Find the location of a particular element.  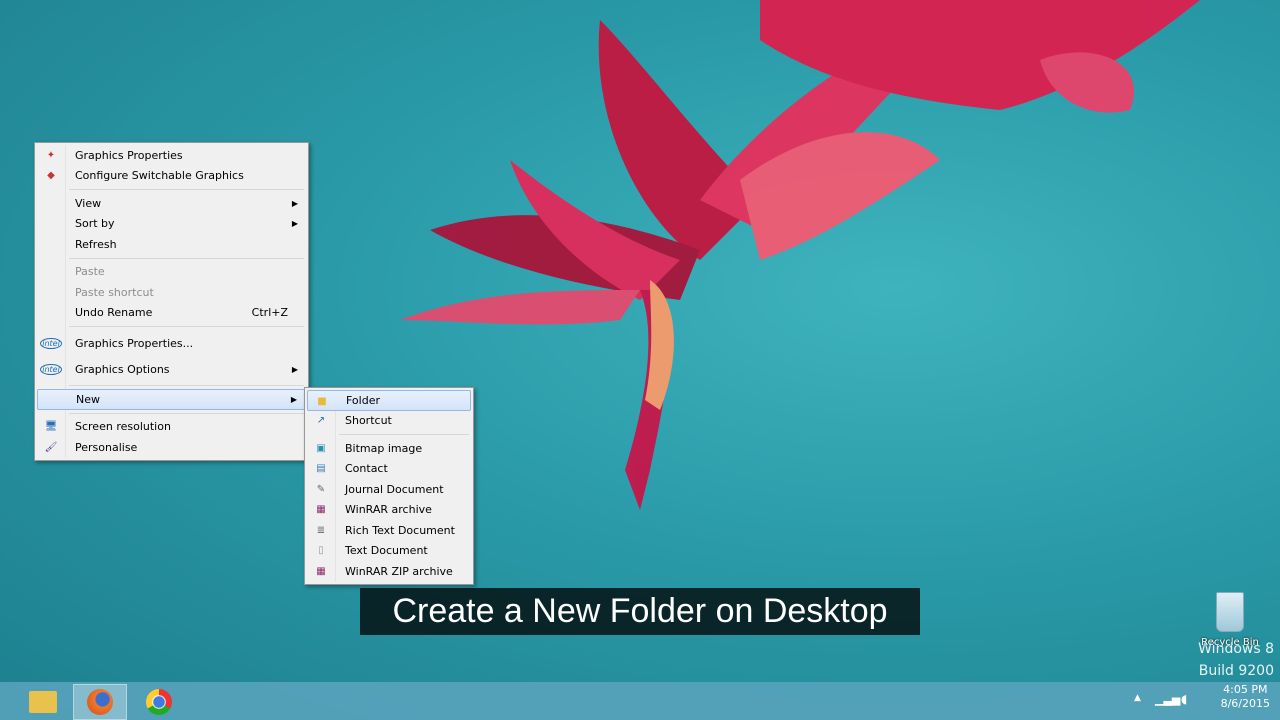

menu-graphics-options: intel Graphics Options ▶ is located at coordinates (171, 369).